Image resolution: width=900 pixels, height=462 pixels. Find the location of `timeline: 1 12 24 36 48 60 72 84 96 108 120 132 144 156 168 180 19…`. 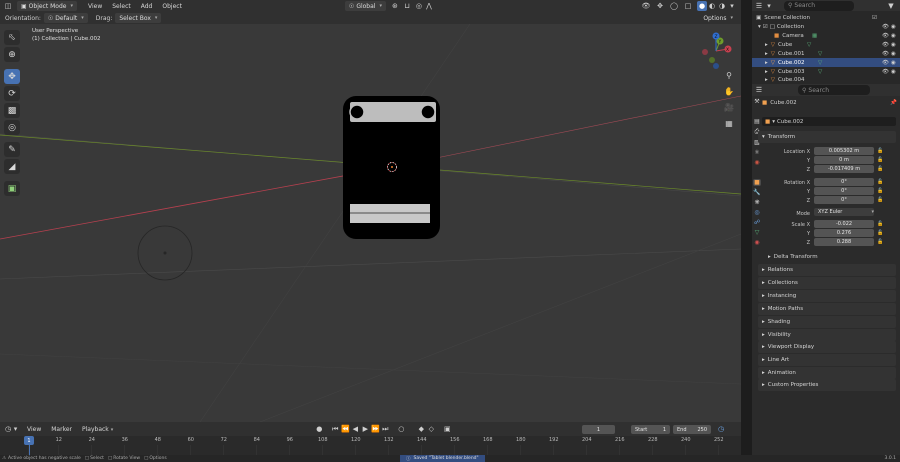

timeline: 1 12 24 36 48 60 72 84 96 108 120 132 144 156 168 180 19… is located at coordinates (370, 446).